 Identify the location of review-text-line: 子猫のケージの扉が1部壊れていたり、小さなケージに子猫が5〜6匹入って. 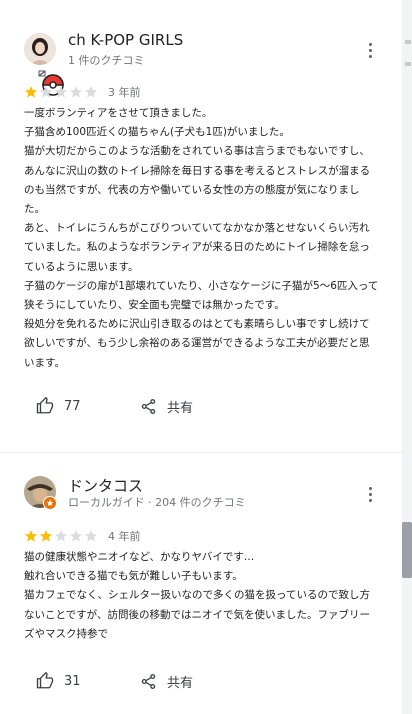
(201, 285).